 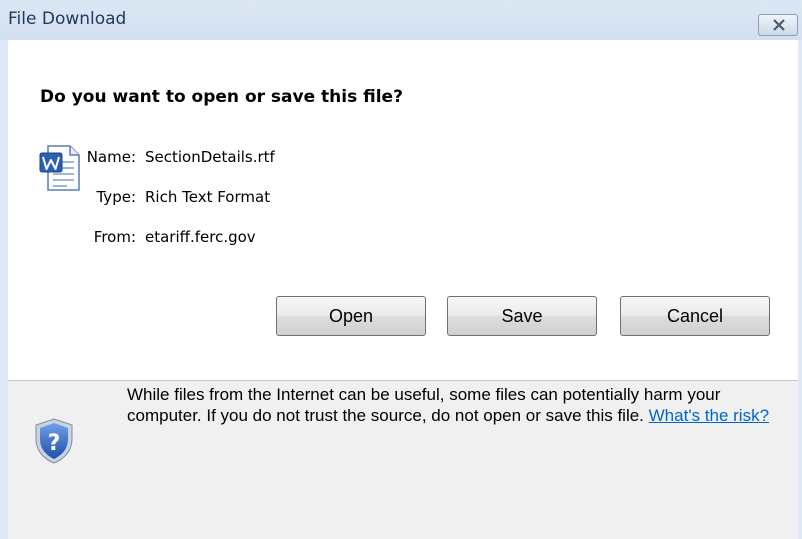 What do you see at coordinates (208, 197) in the screenshot?
I see `file-type-value: Rich Text Format` at bounding box center [208, 197].